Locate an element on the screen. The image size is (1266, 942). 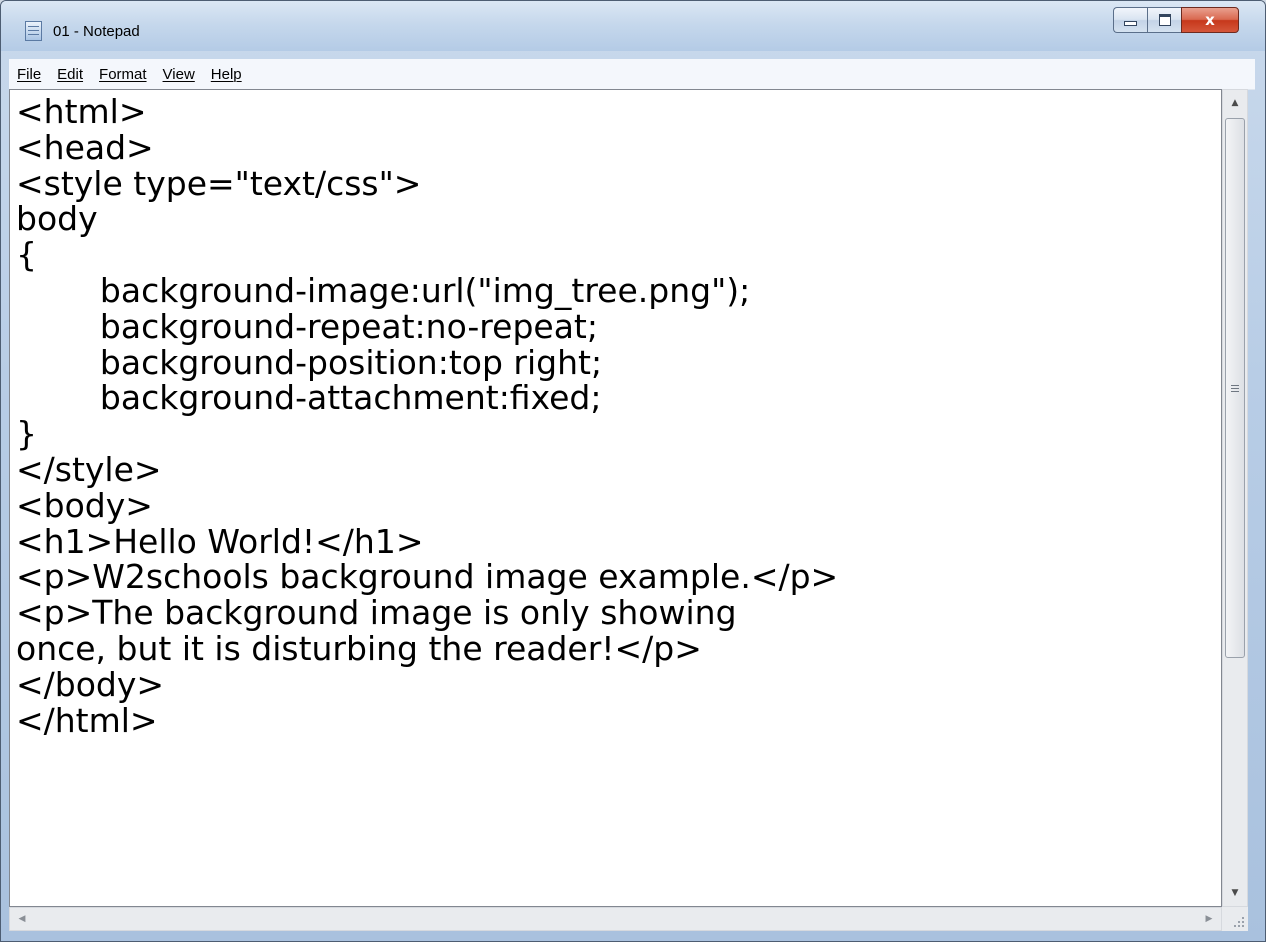
close-icon: x is located at coordinates (1210, 20).